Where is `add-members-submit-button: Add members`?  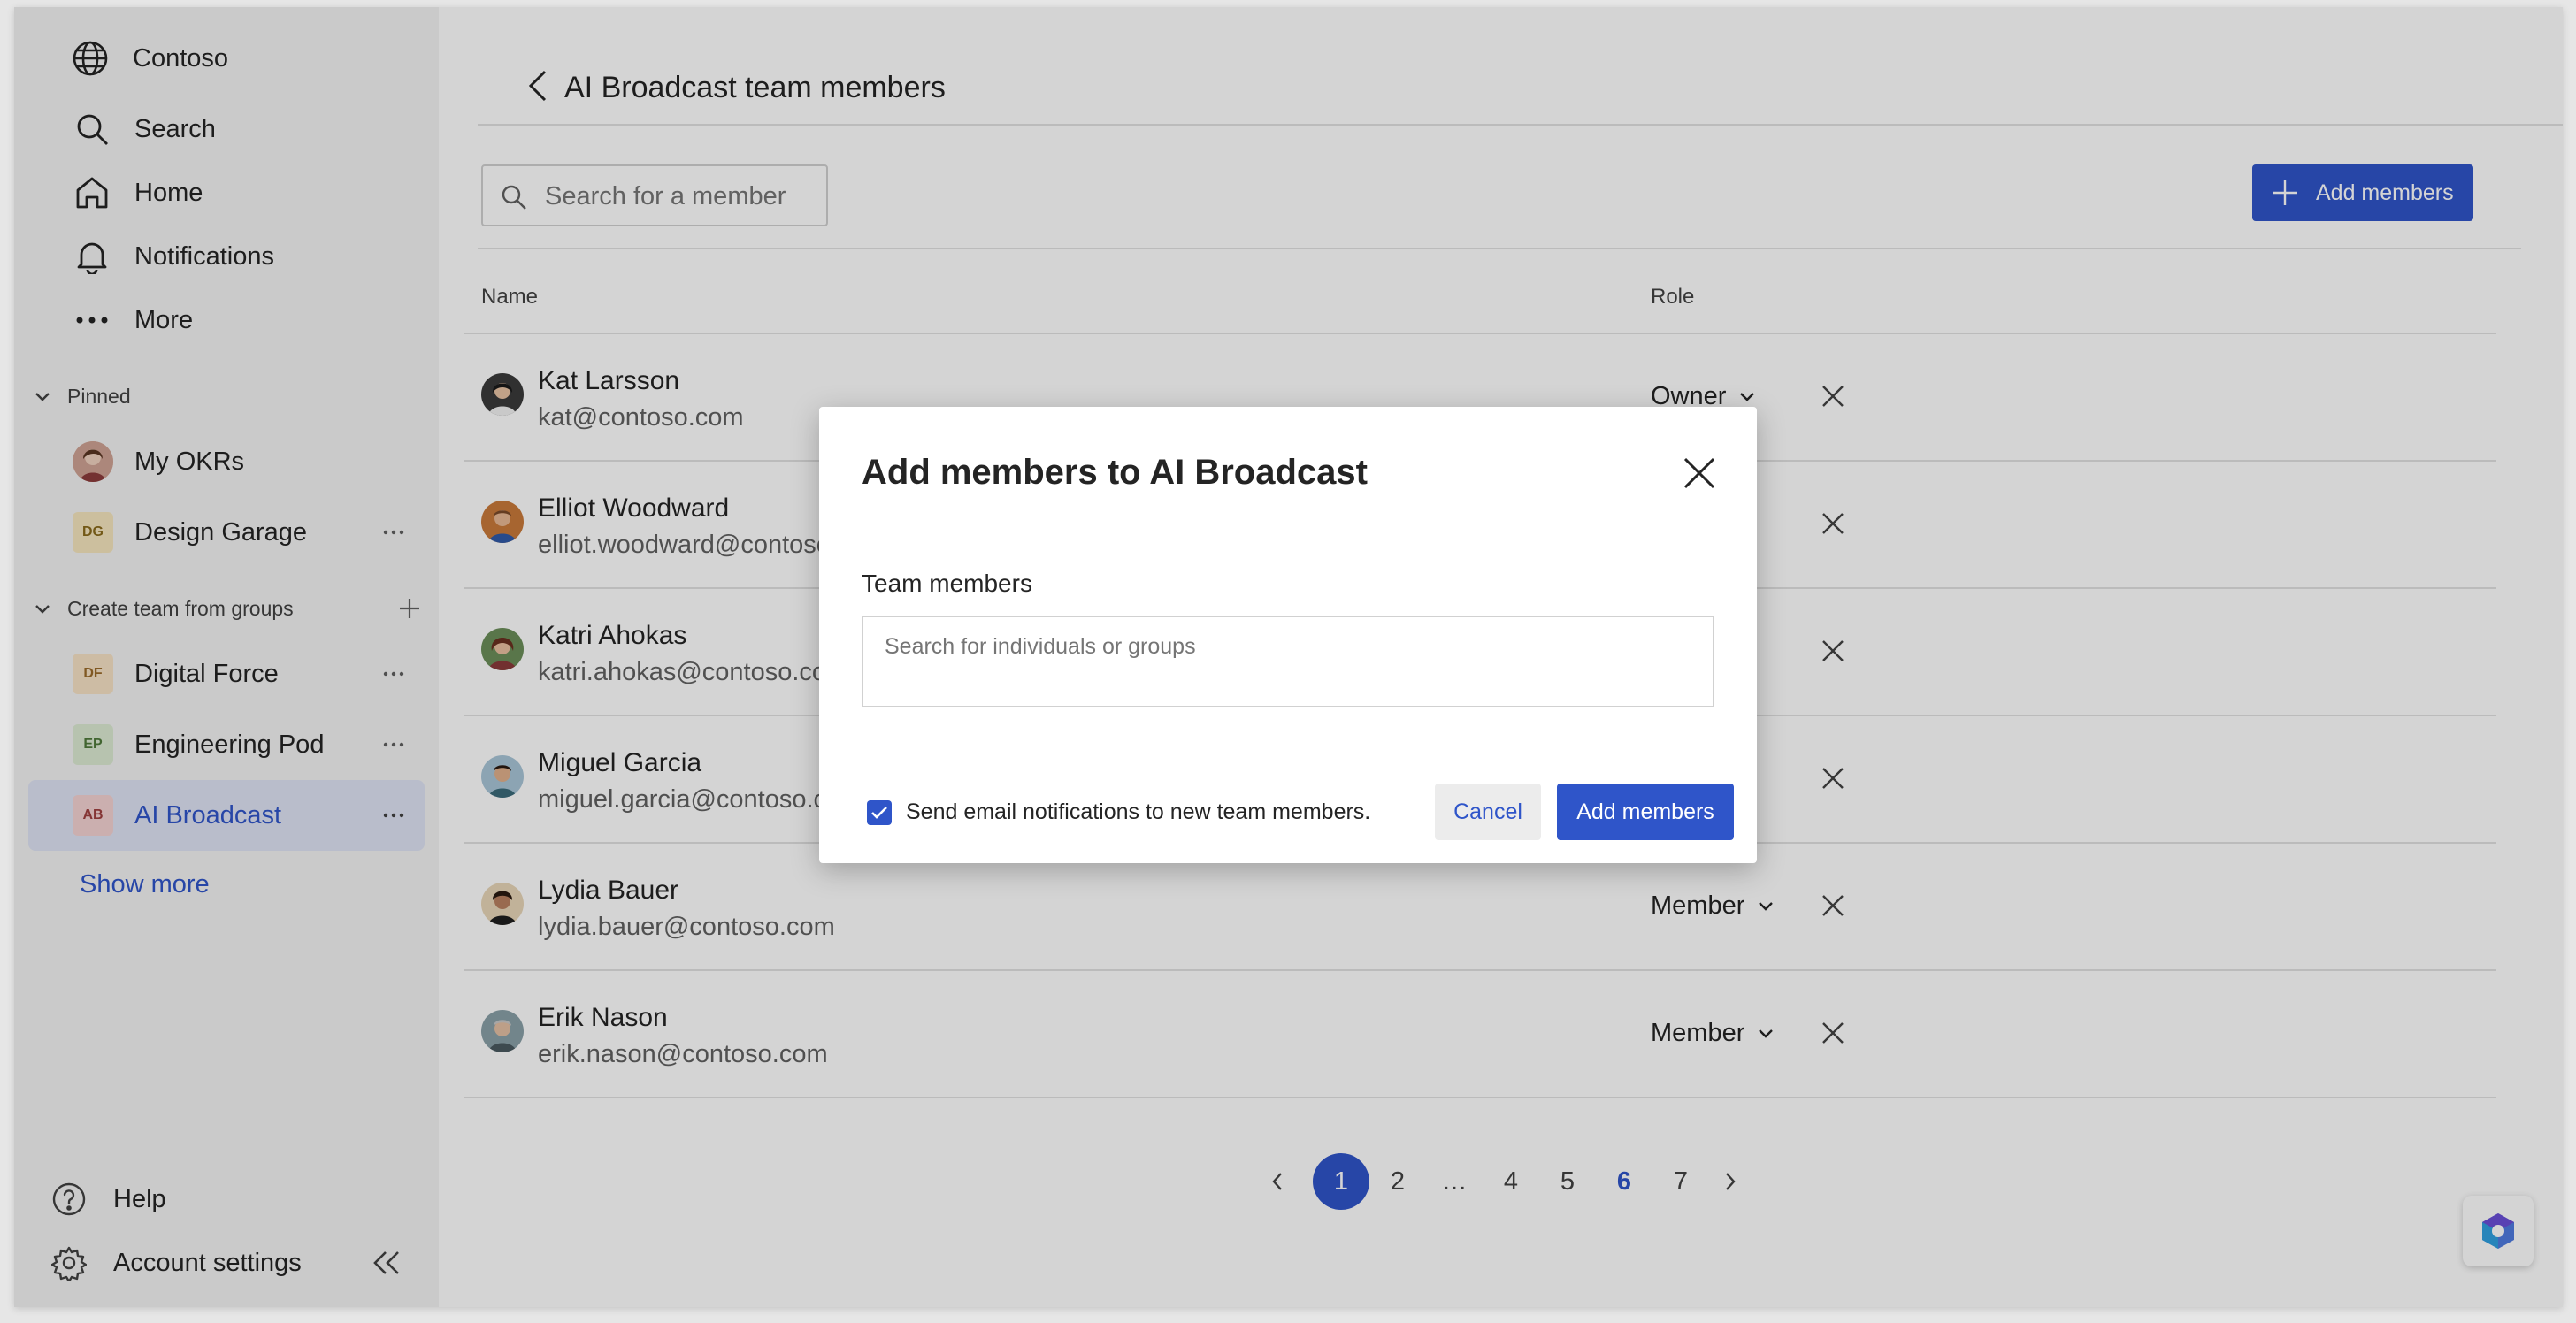 add-members-submit-button: Add members is located at coordinates (1645, 812).